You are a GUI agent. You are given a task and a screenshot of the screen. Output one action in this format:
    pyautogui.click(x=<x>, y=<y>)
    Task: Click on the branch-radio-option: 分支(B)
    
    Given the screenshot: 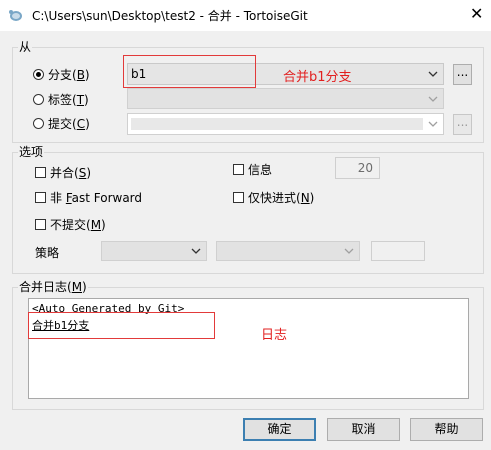 What is the action you would take?
    pyautogui.click(x=61, y=74)
    